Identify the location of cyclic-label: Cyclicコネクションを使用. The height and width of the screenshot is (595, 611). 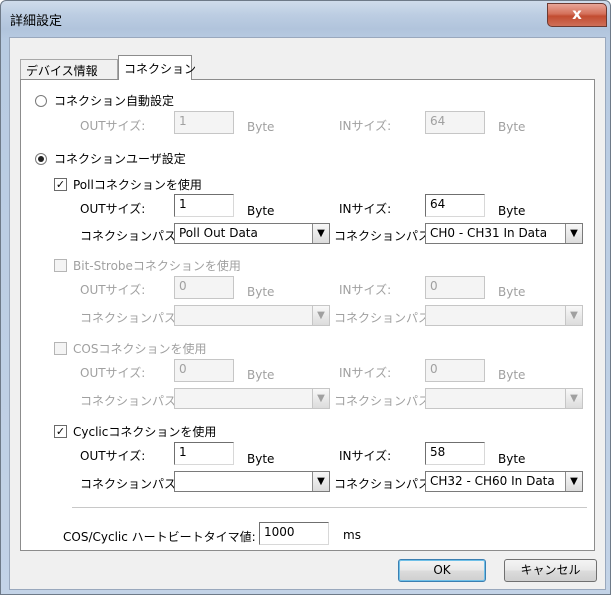
(145, 432).